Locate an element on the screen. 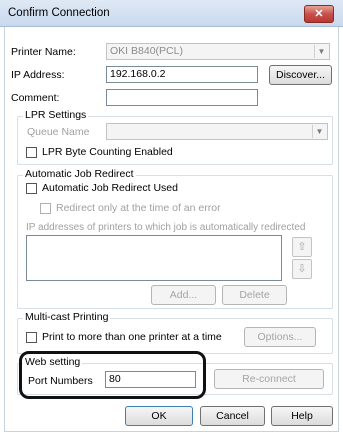 The height and width of the screenshot is (434, 343). comment-label: Comment: is located at coordinates (35, 98).